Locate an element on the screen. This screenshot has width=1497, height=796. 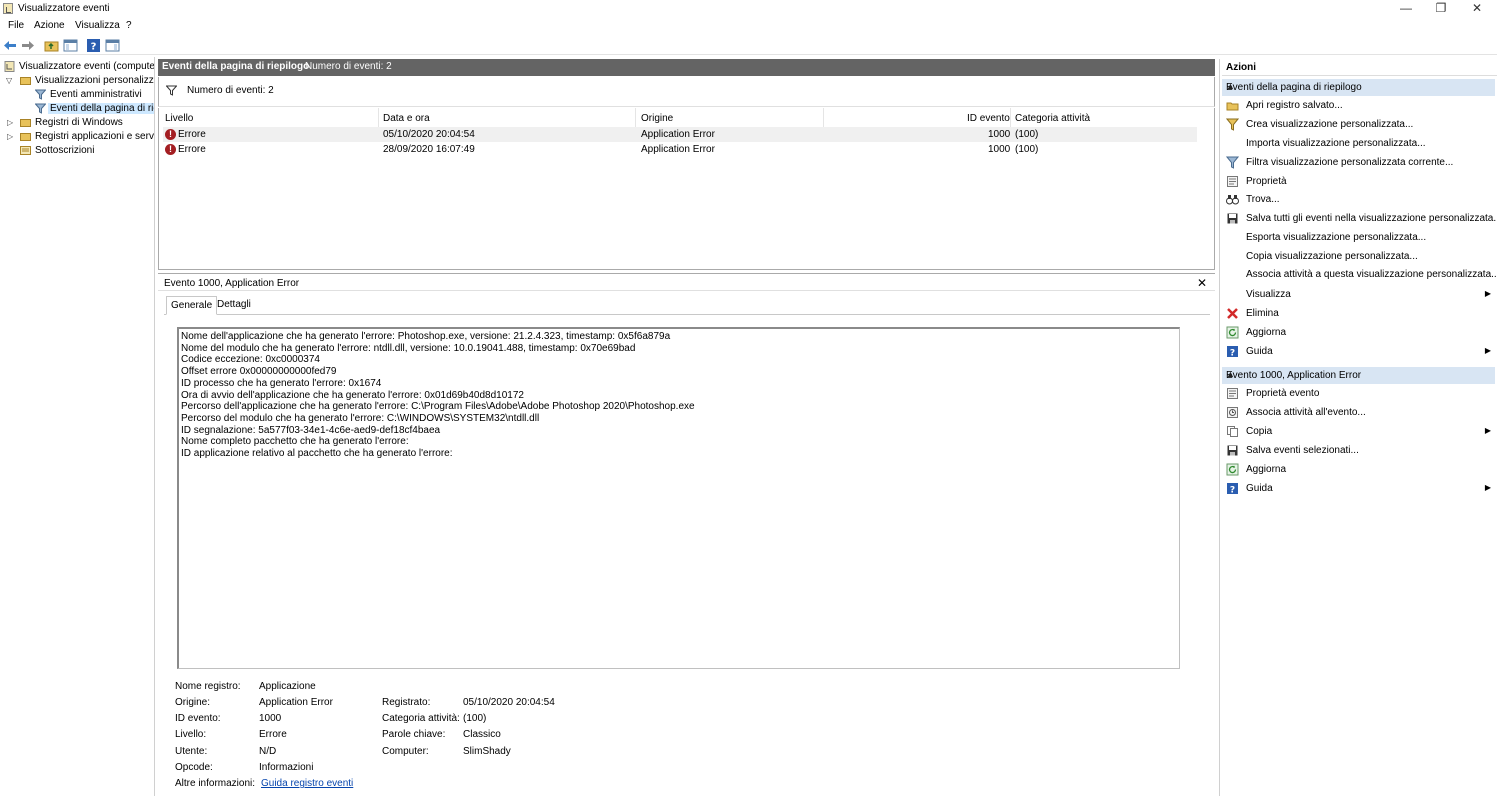
action-help-event: ? Guida ▶ is located at coordinates (1358, 489).